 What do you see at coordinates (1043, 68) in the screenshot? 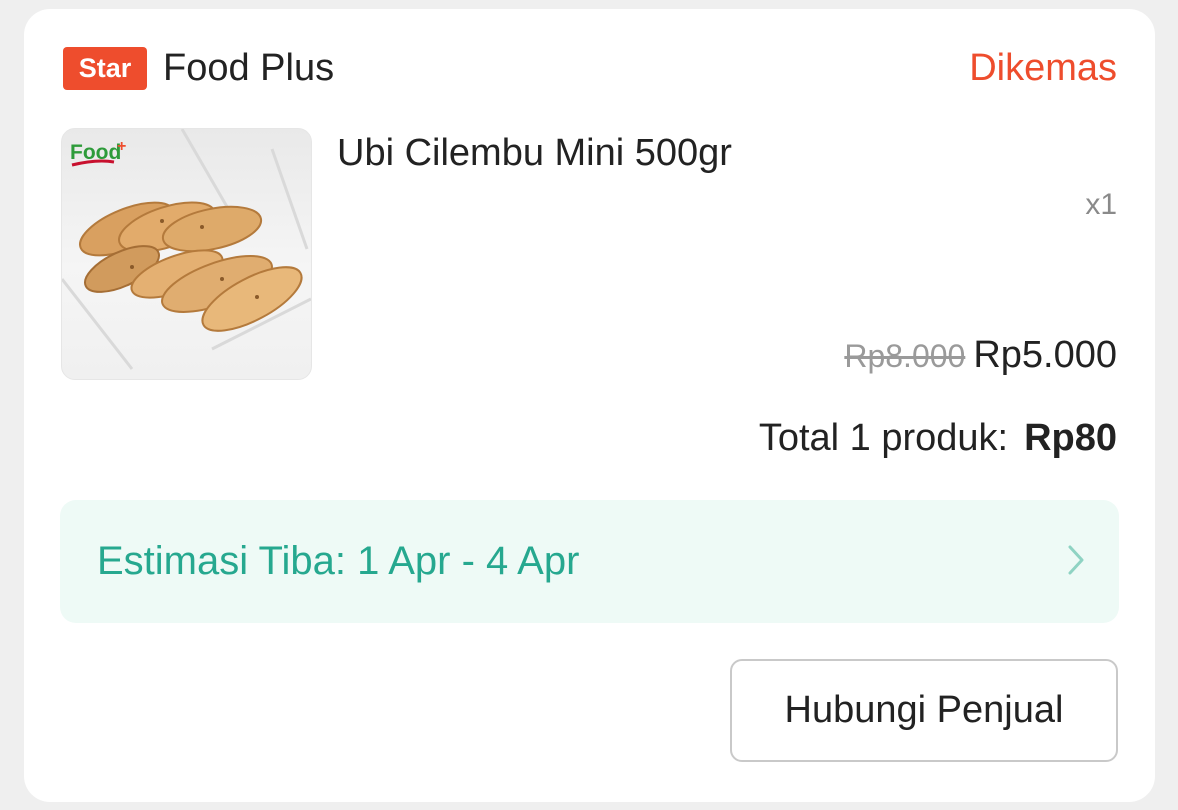
I see `order-status: Dikemas` at bounding box center [1043, 68].